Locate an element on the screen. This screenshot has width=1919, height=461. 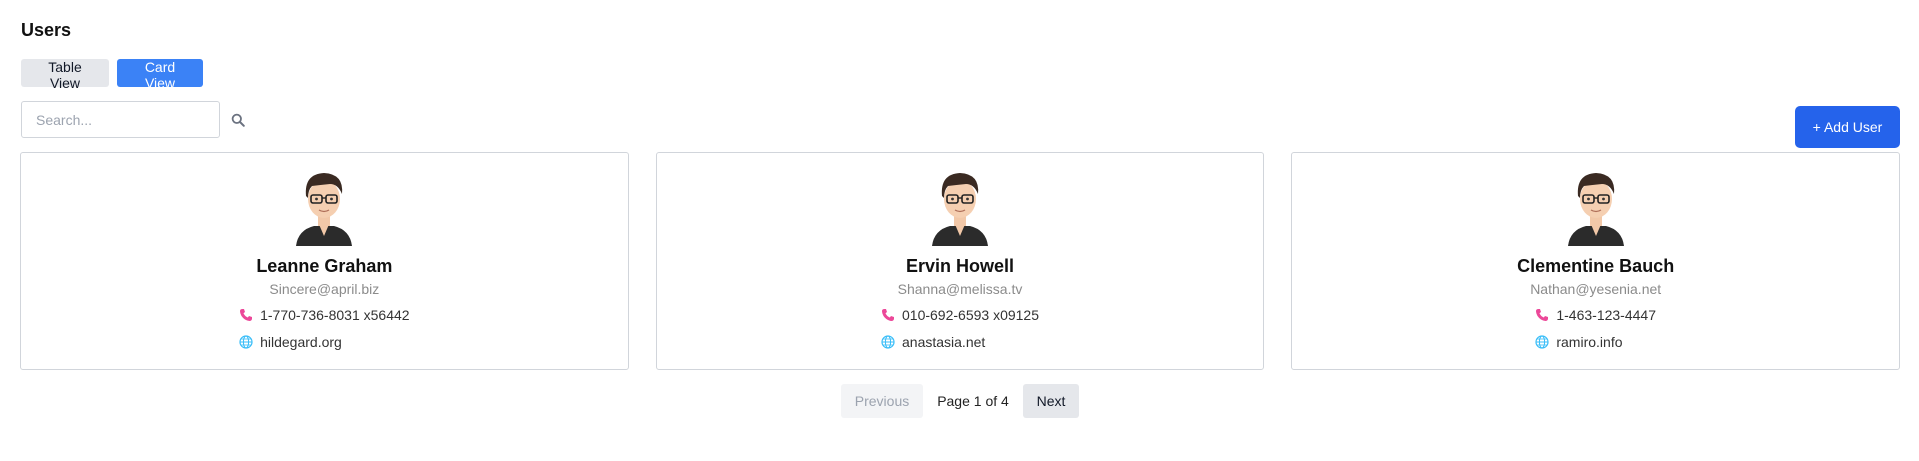
view-toggle: Table View Card View is located at coordinates (112, 75).